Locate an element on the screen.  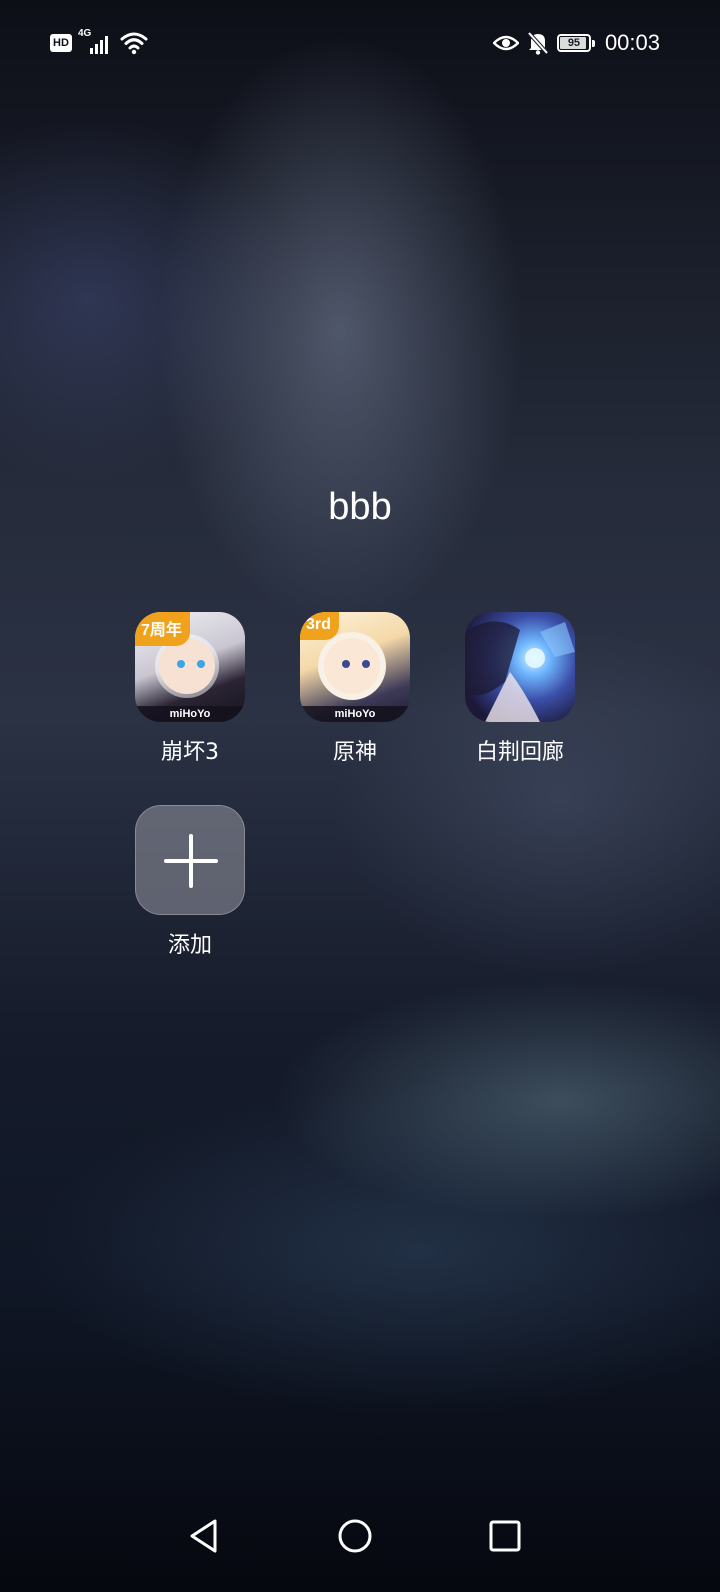
status-right: 95 00:03 is located at coordinates (576, 43).